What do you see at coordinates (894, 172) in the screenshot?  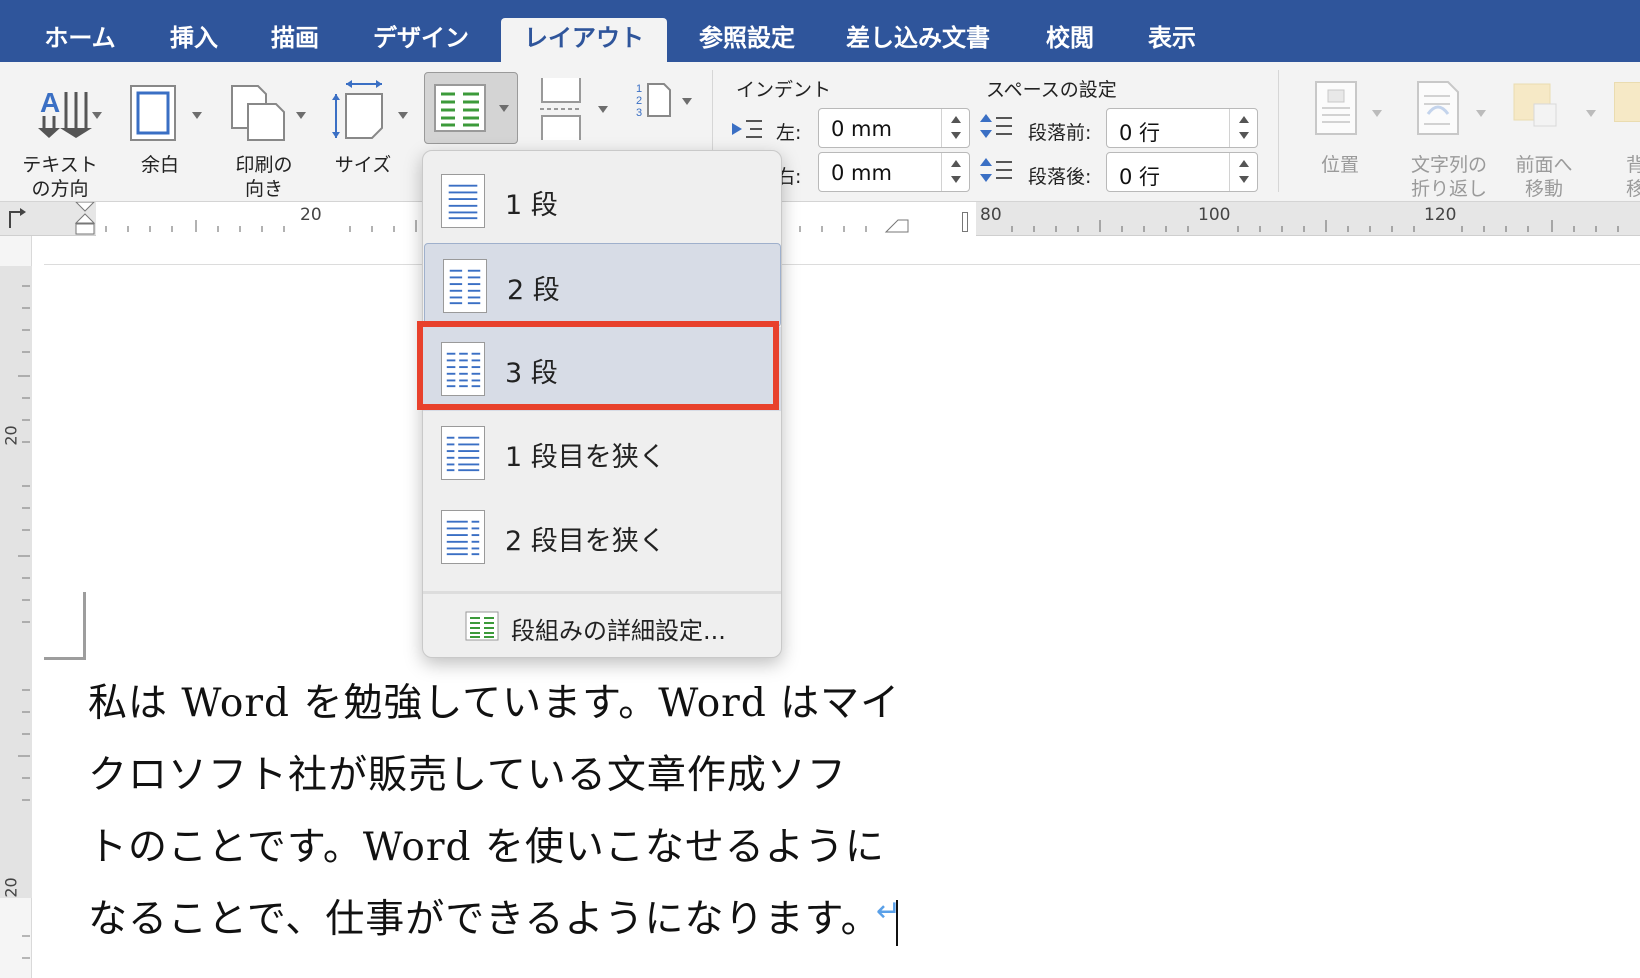 I see `indent-right-field: 0 mm` at bounding box center [894, 172].